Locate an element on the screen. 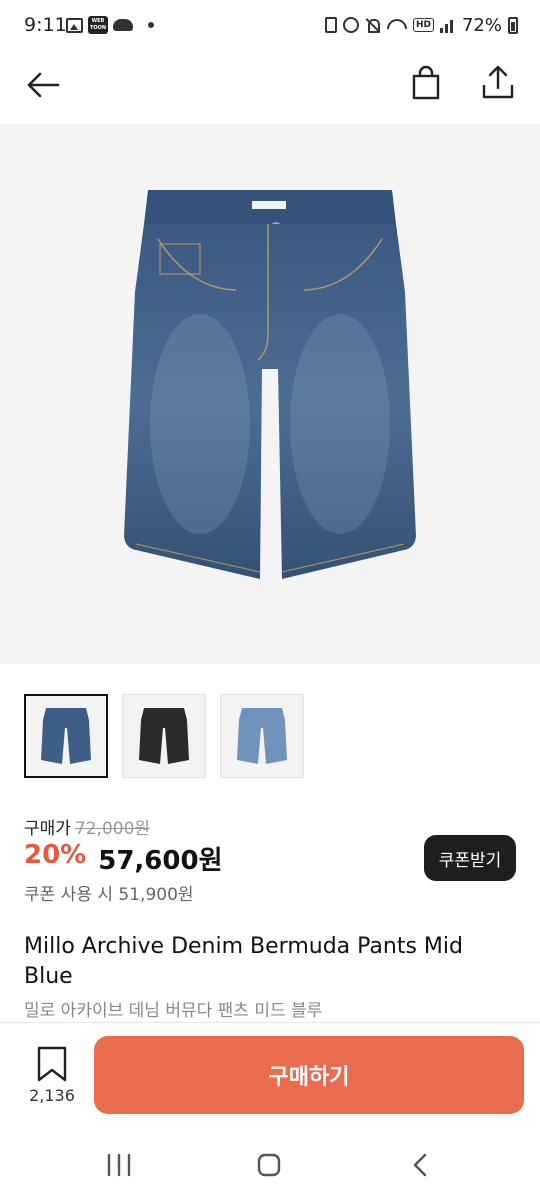 The height and width of the screenshot is (1200, 540). thumbnail-mid-blue is located at coordinates (66, 736).